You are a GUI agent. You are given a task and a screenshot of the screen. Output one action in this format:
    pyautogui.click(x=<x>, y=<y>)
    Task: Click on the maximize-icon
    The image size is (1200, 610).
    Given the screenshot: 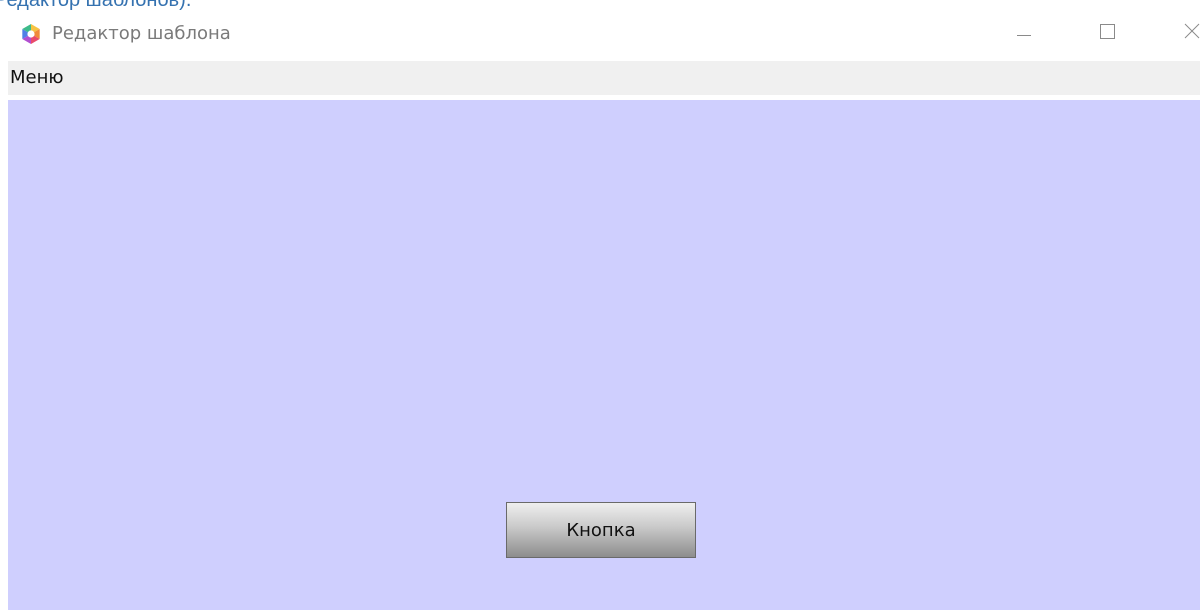 What is the action you would take?
    pyautogui.click(x=1107, y=31)
    